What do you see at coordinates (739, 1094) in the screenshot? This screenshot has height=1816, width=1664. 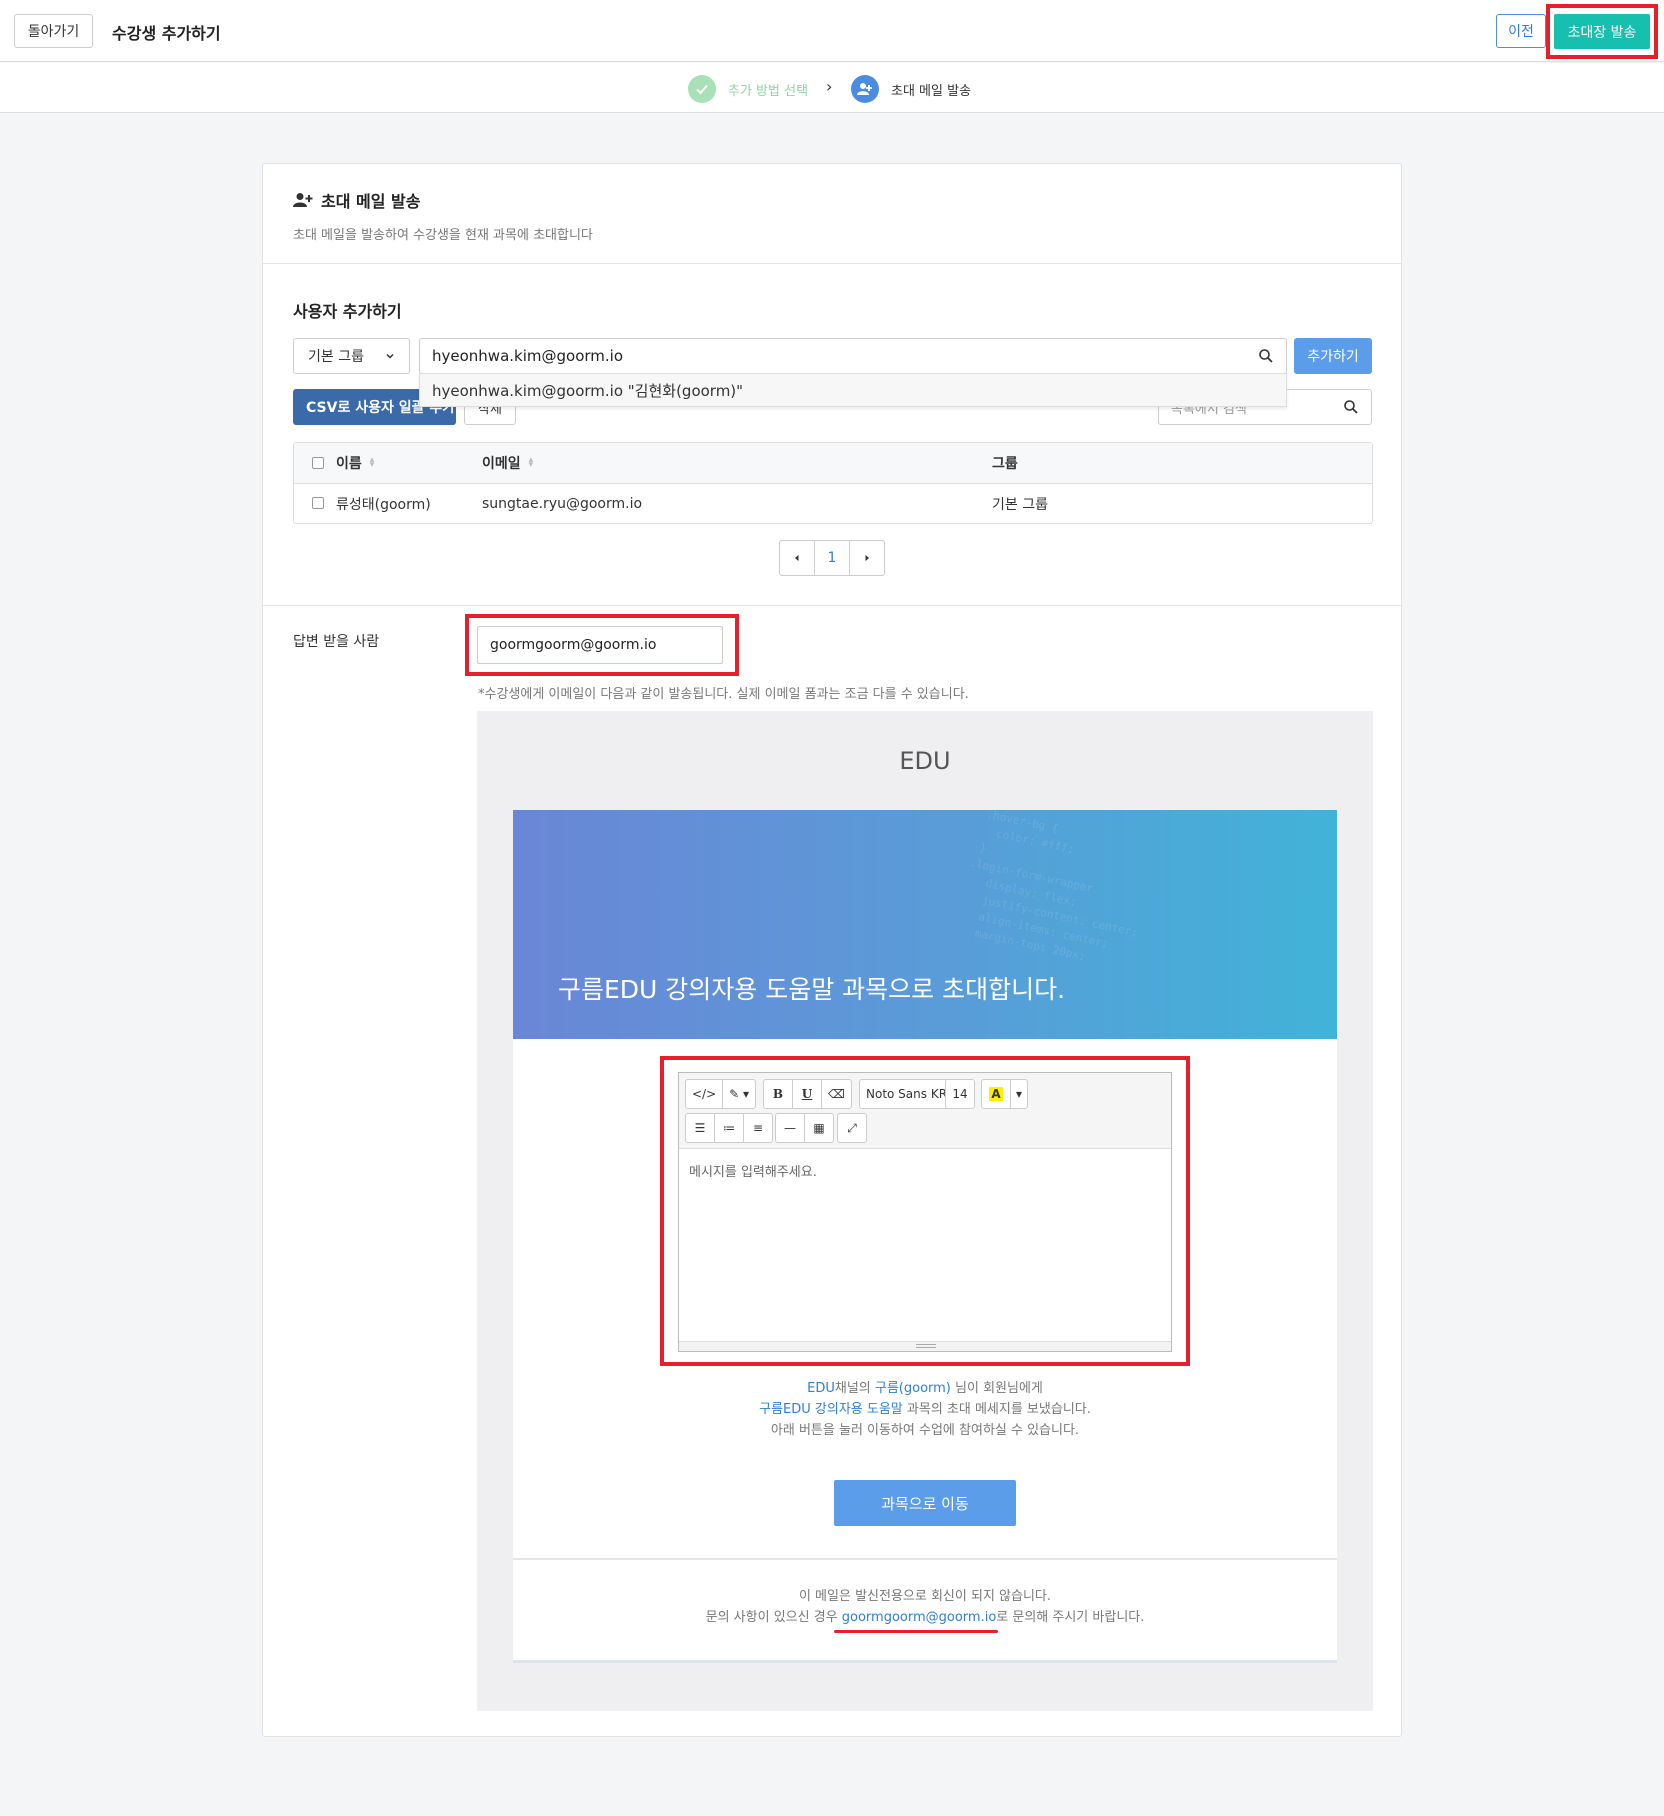 I see `magic-wand-icon: ✎ ▾` at bounding box center [739, 1094].